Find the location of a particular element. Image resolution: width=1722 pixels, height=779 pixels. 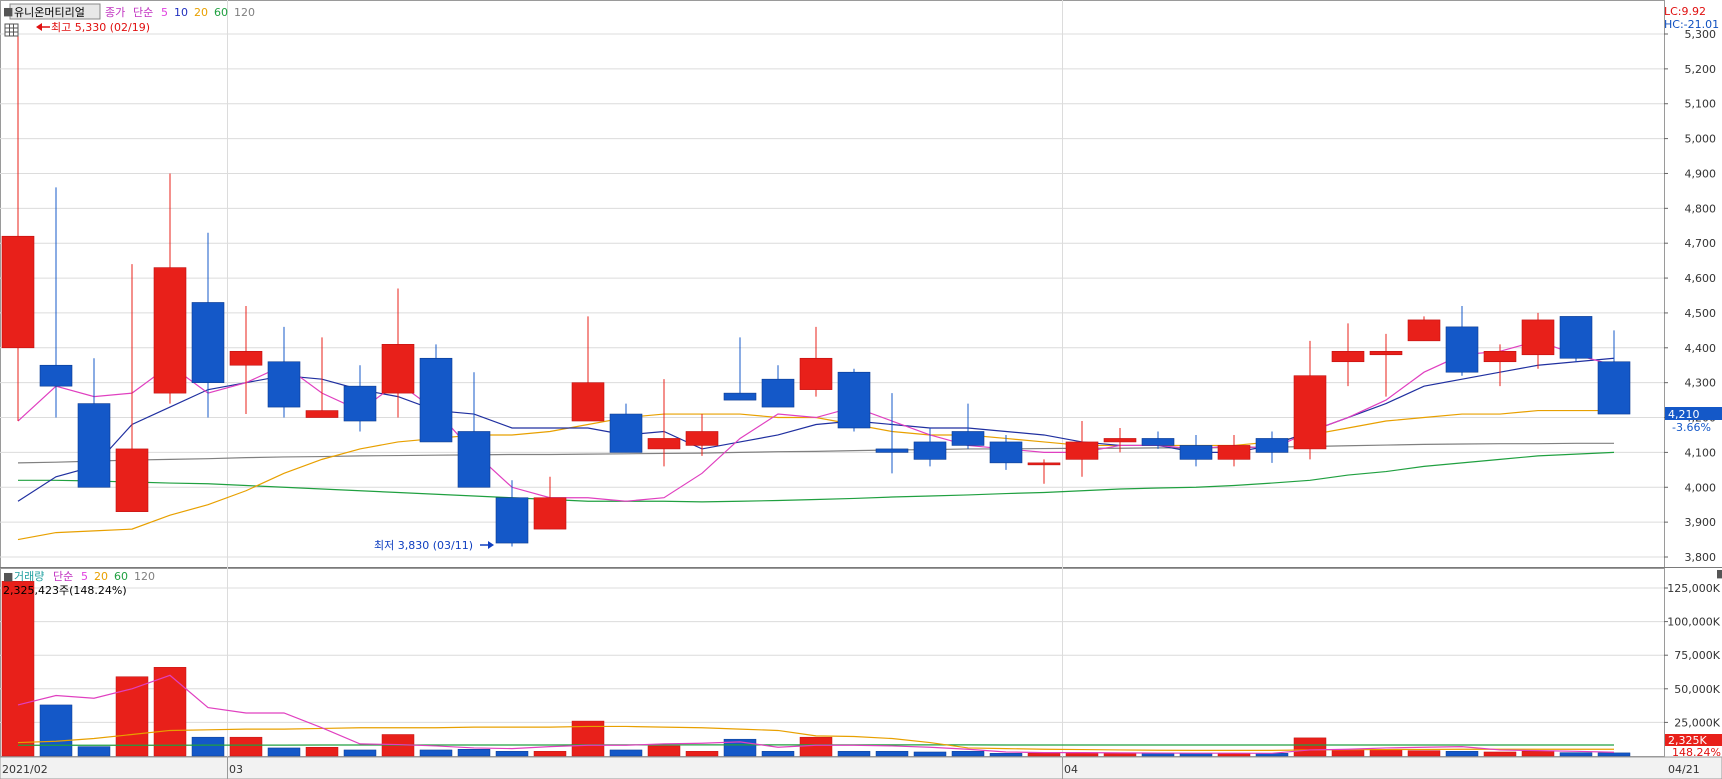

price-tick-label: 4,400 is located at coordinates (1701, 348).